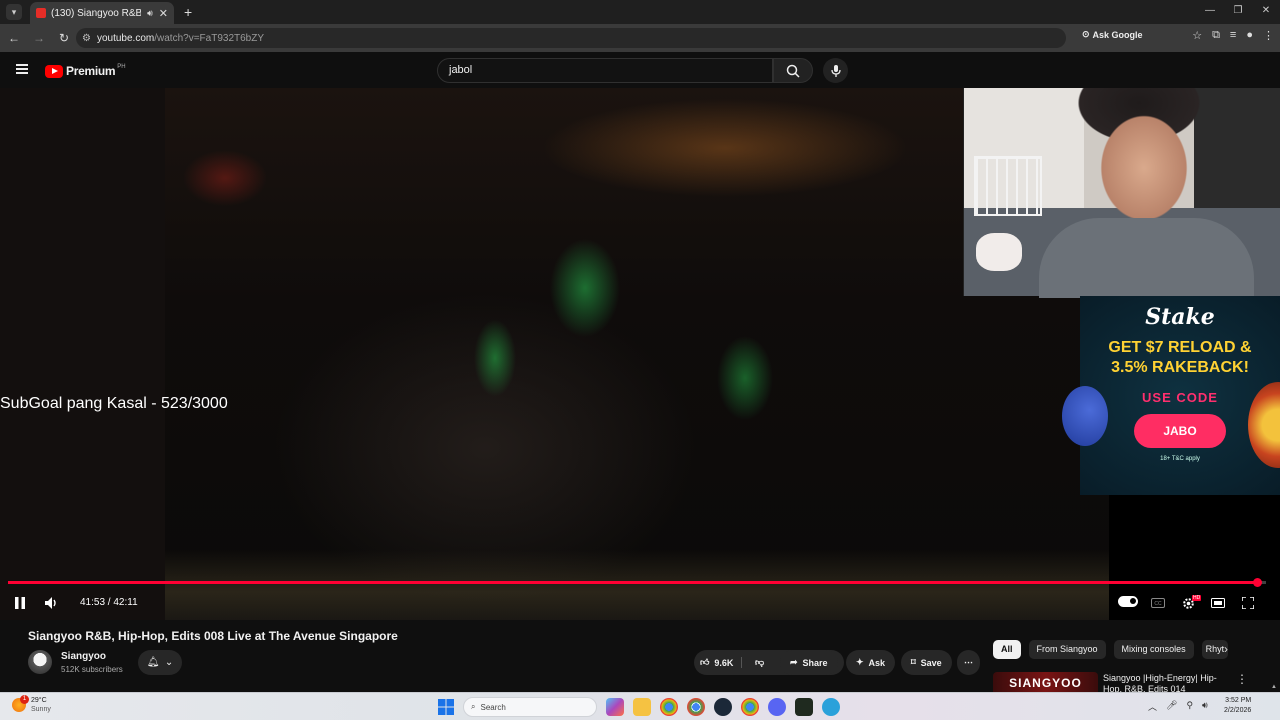 The height and width of the screenshot is (720, 1280). I want to click on system-tray: ︿ 🎤︎ ⚲ 🔊︎, so click(1178, 706).